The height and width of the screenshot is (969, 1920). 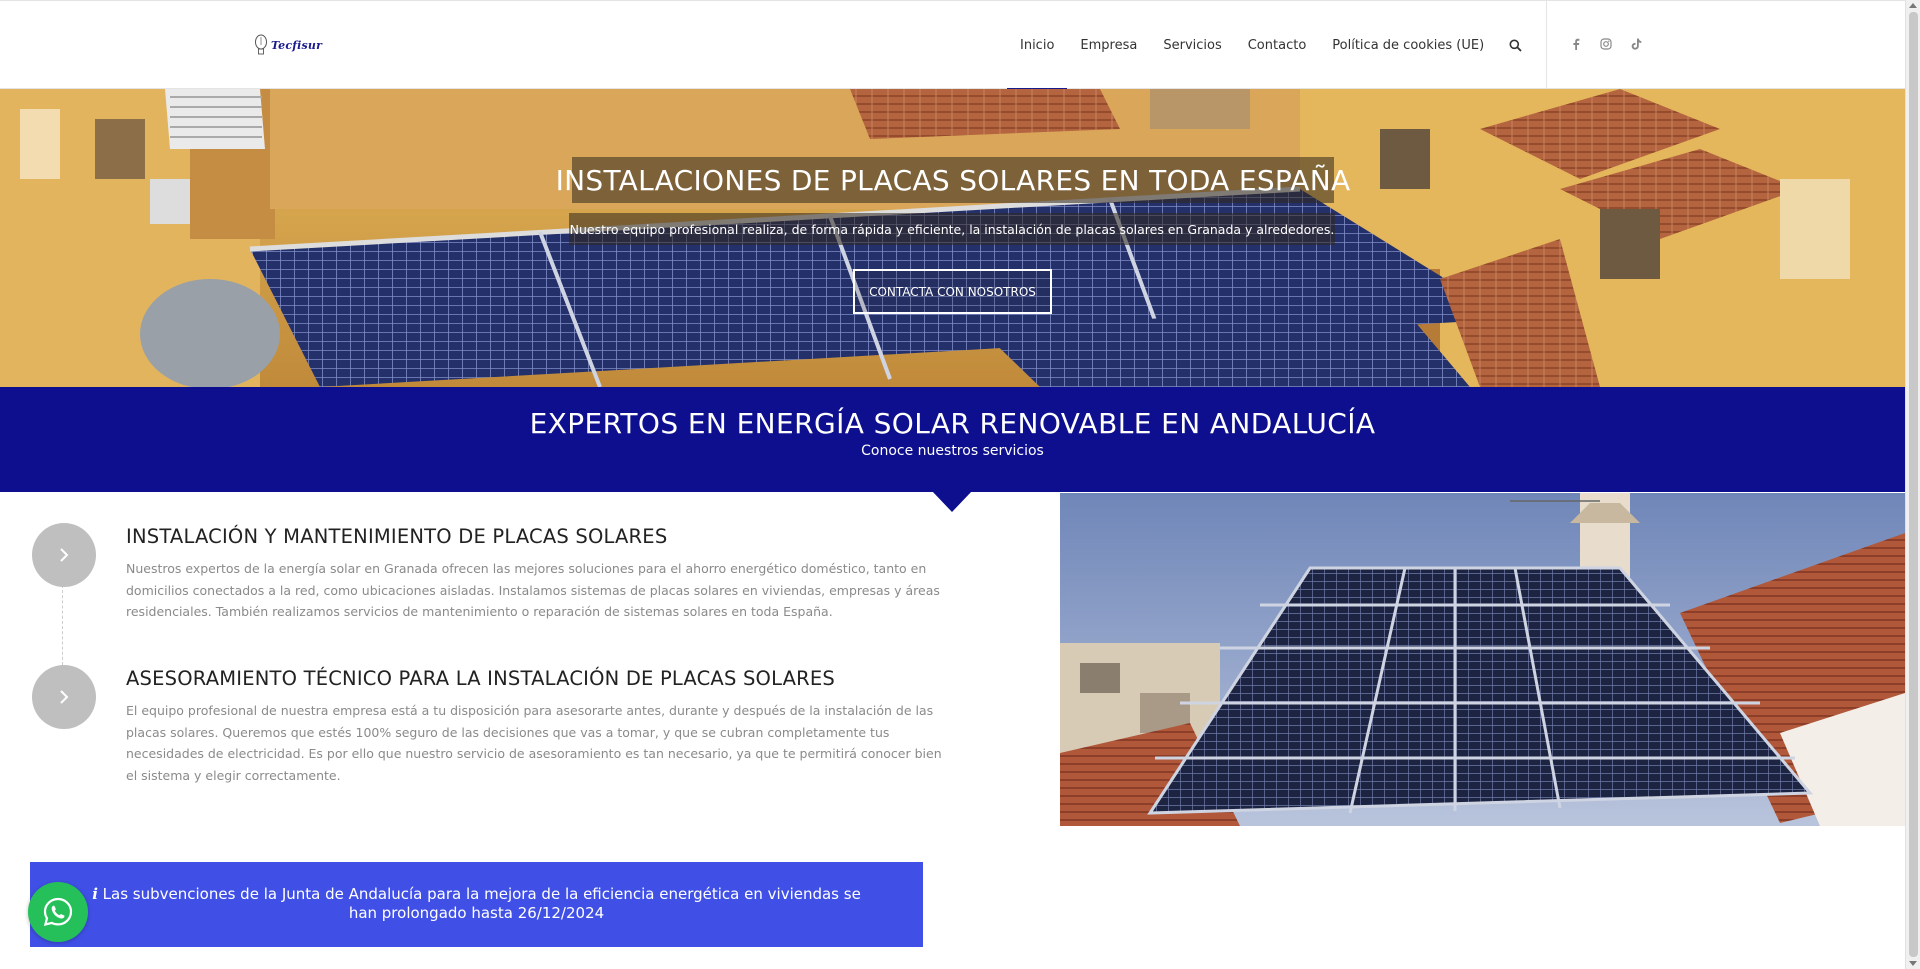 I want to click on info-icon: i, so click(x=95, y=894).